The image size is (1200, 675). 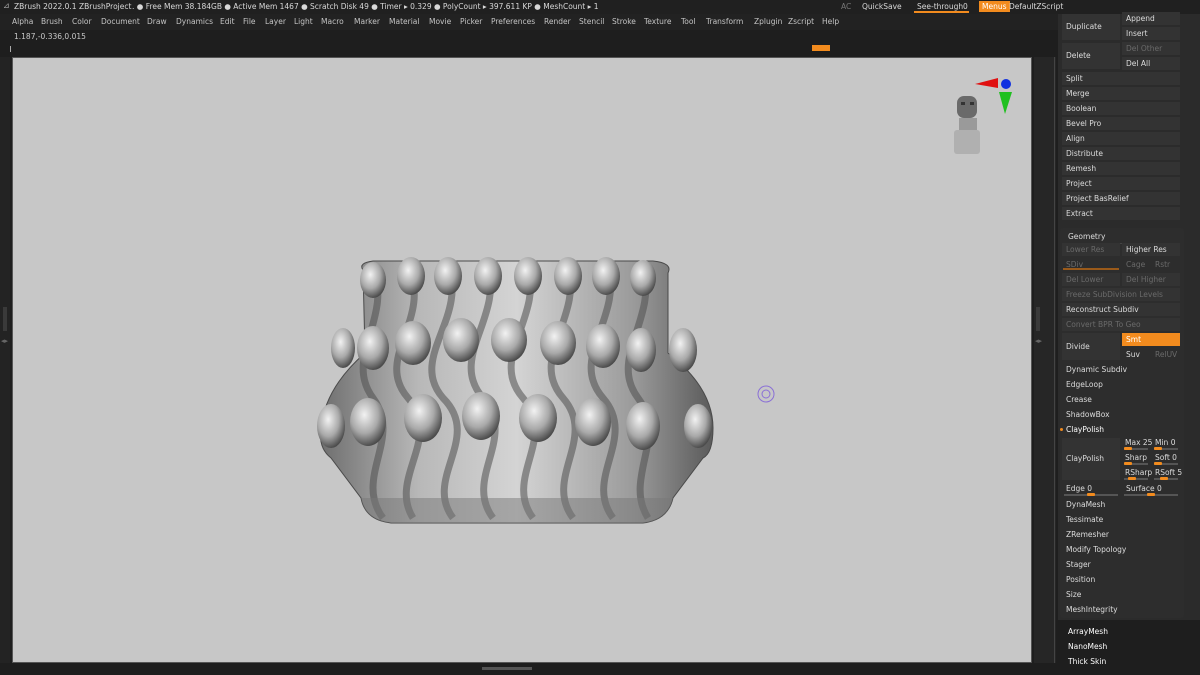 What do you see at coordinates (1151, 494) in the screenshot?
I see `surface-slider-knob` at bounding box center [1151, 494].